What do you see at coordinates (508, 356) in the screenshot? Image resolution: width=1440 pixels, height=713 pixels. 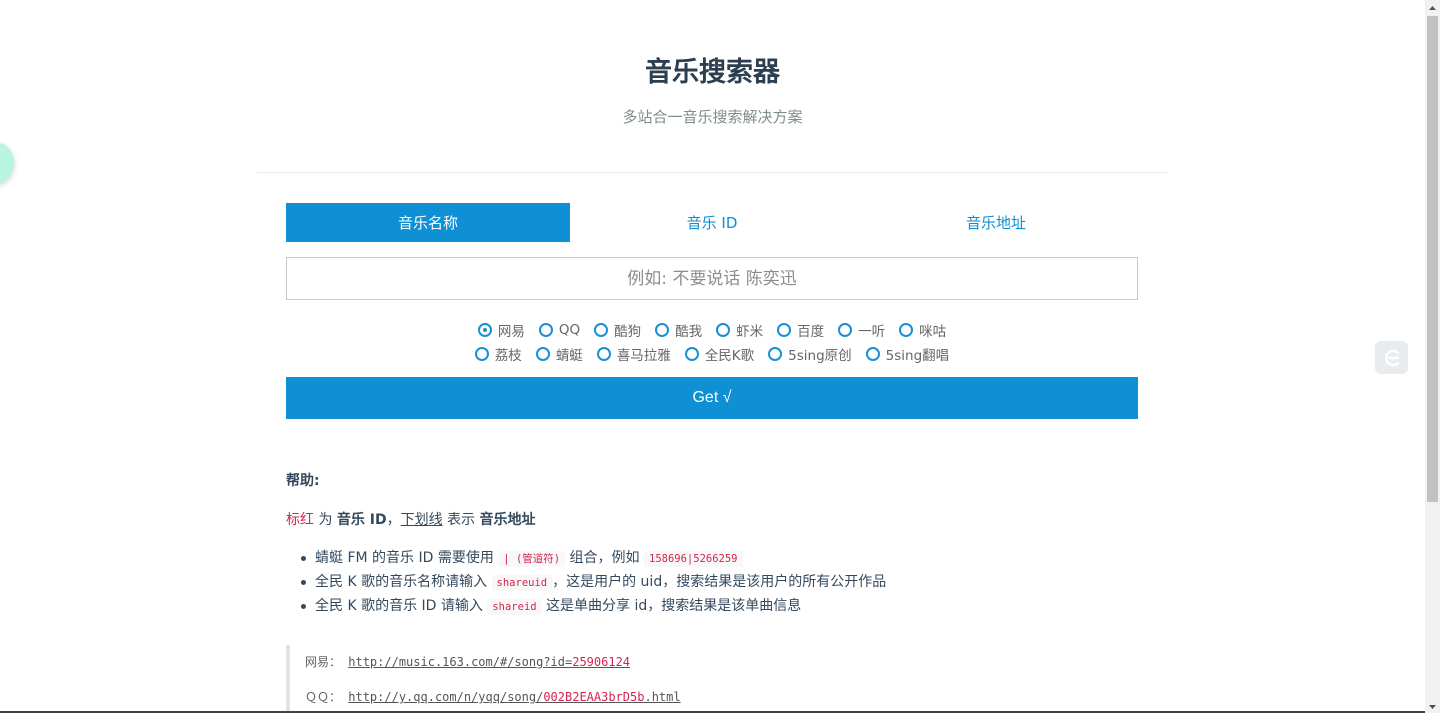 I see `radio-label: 荔枝` at bounding box center [508, 356].